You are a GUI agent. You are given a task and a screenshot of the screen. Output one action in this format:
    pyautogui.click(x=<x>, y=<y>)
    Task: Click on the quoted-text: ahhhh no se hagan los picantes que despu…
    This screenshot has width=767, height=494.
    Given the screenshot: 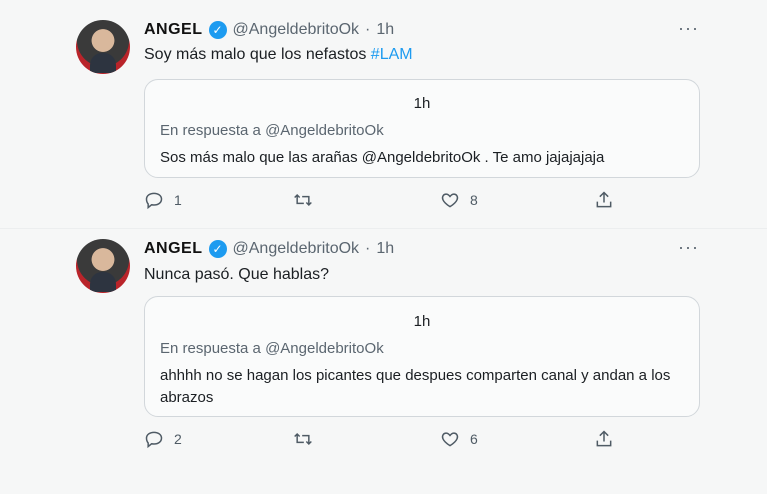 What is the action you would take?
    pyautogui.click(x=415, y=386)
    